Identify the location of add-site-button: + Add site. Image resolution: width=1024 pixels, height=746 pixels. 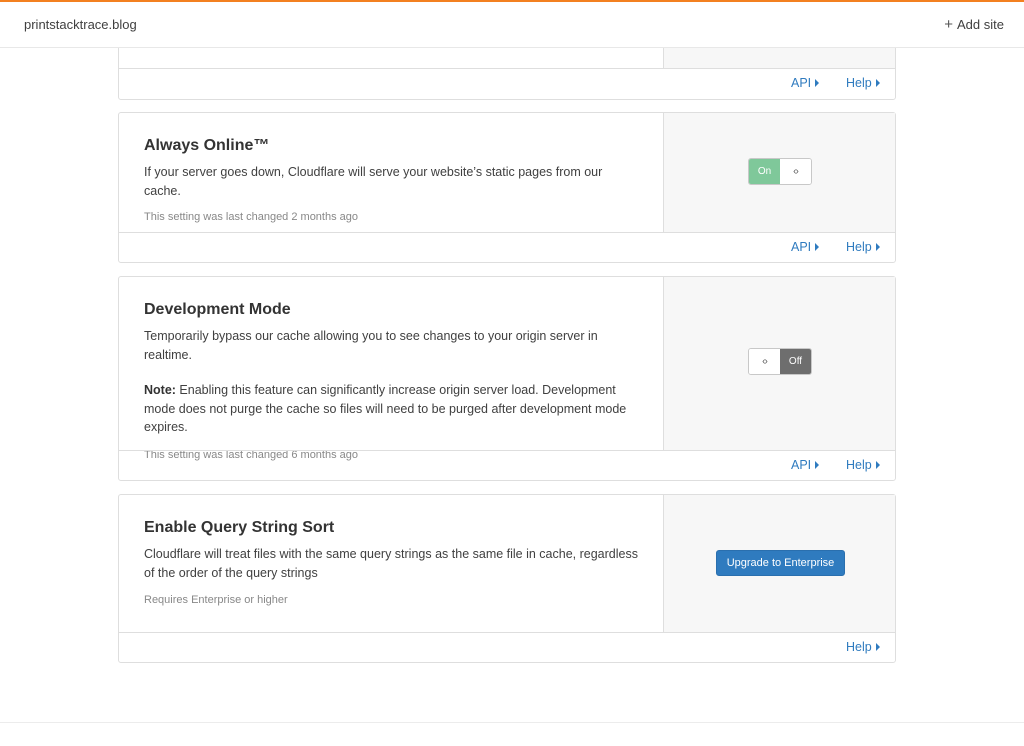
(974, 24).